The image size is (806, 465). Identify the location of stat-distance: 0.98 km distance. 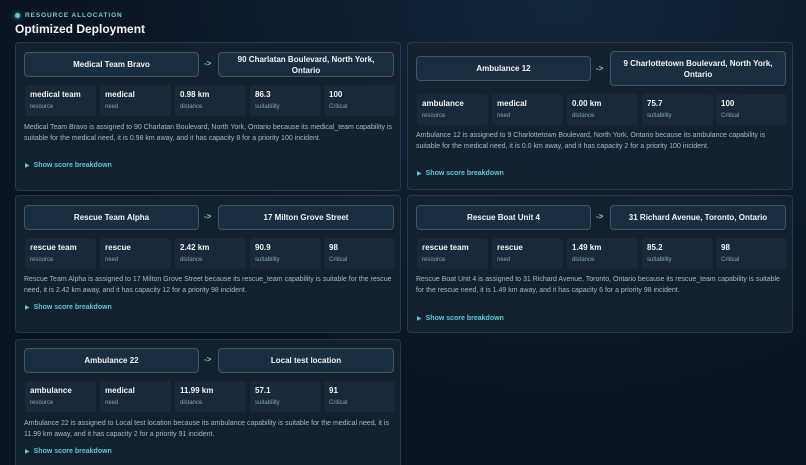
(210, 100).